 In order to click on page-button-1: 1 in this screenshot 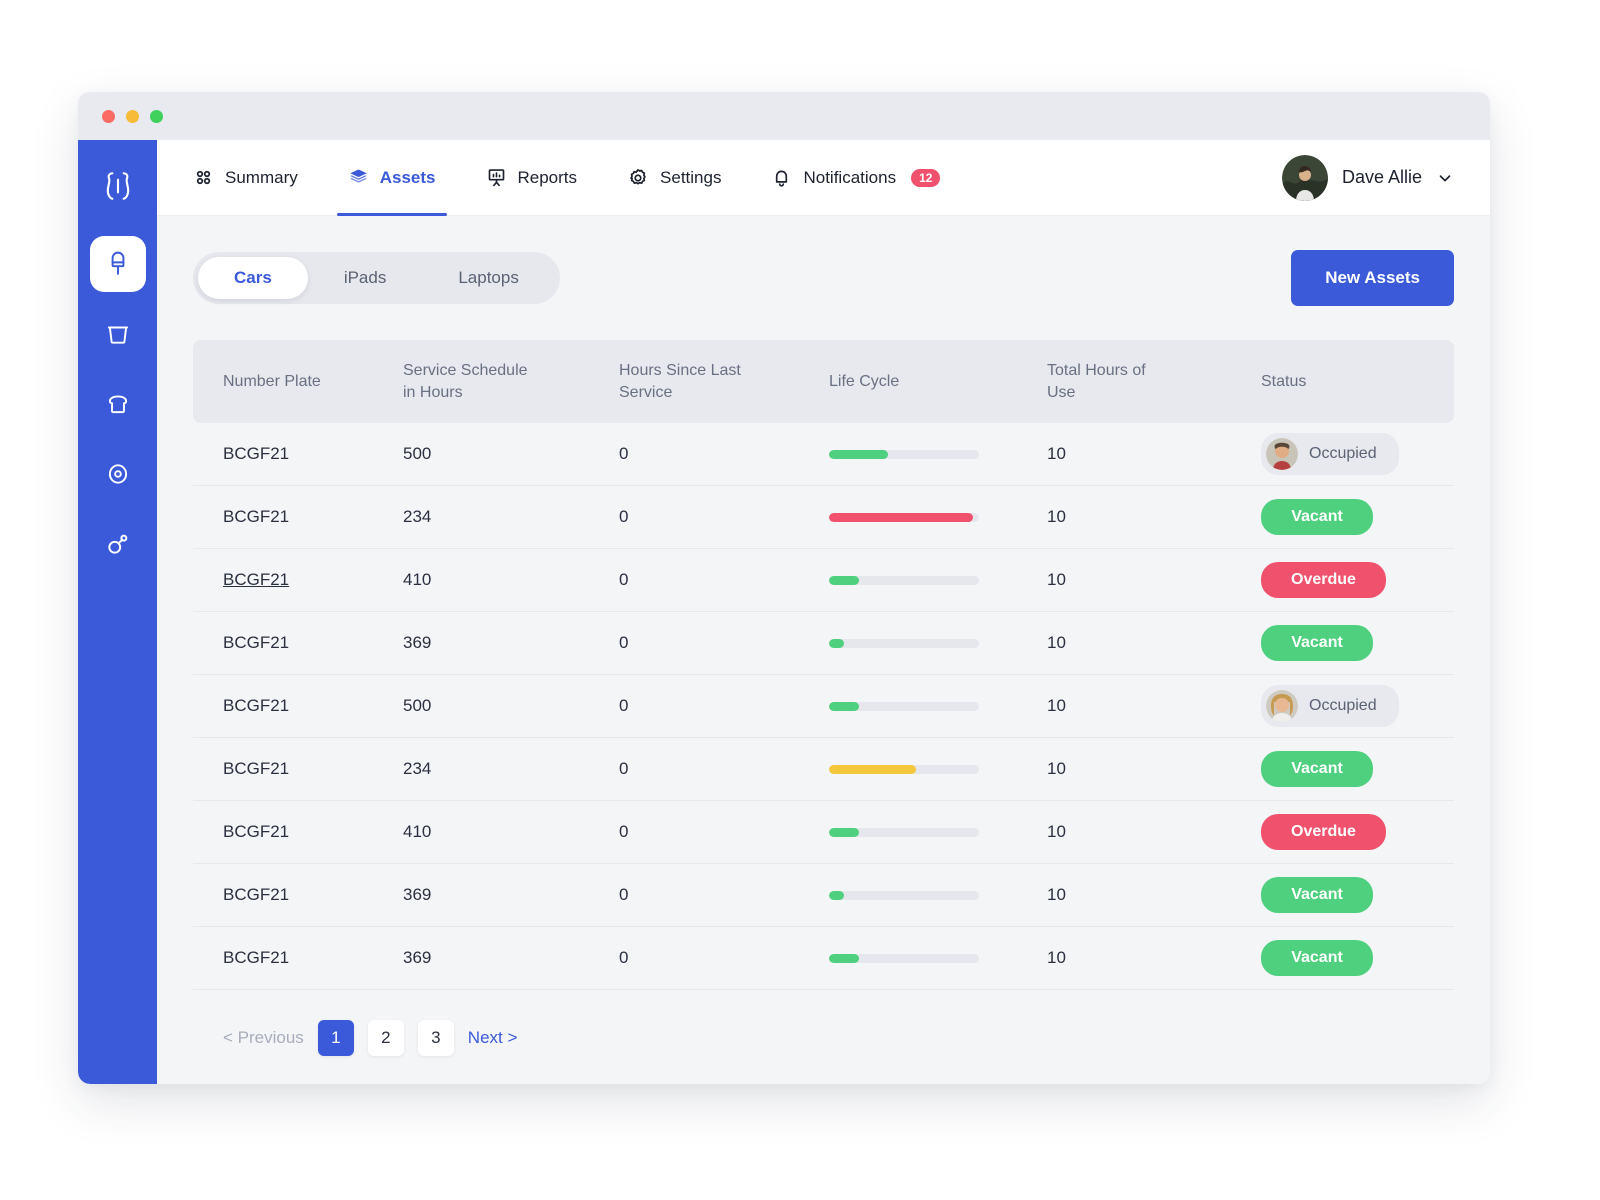, I will do `click(335, 1038)`.